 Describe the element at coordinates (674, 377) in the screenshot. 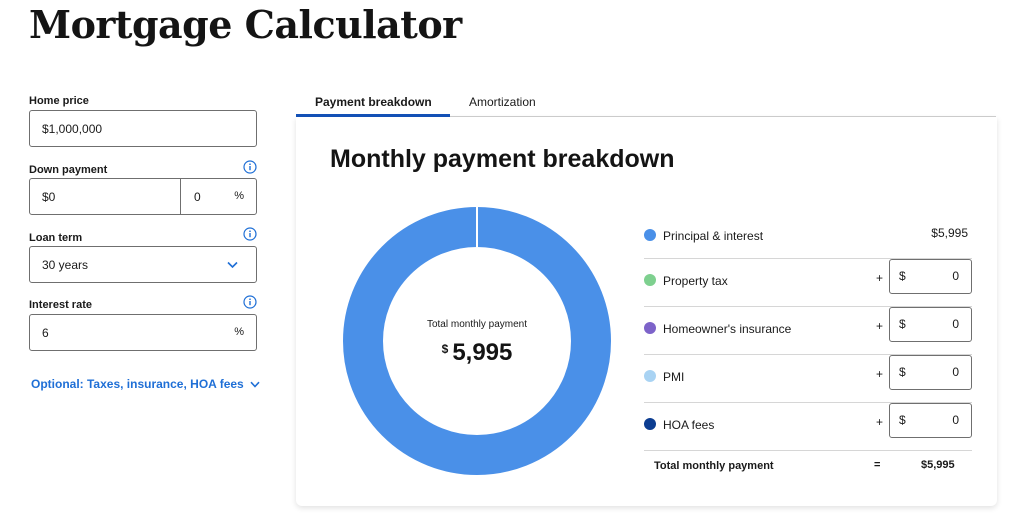

I see `breakdown-label: PMI` at that location.